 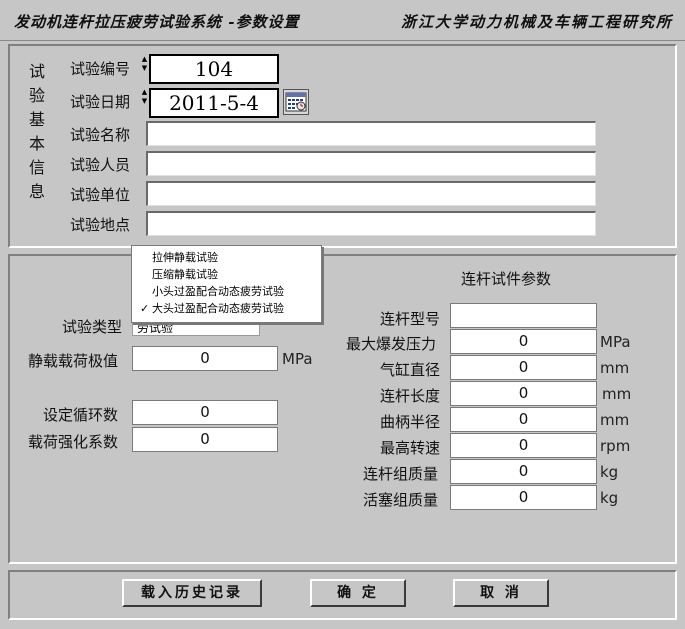 What do you see at coordinates (523, 367) in the screenshot?
I see `cylinder-diameter-field: 0` at bounding box center [523, 367].